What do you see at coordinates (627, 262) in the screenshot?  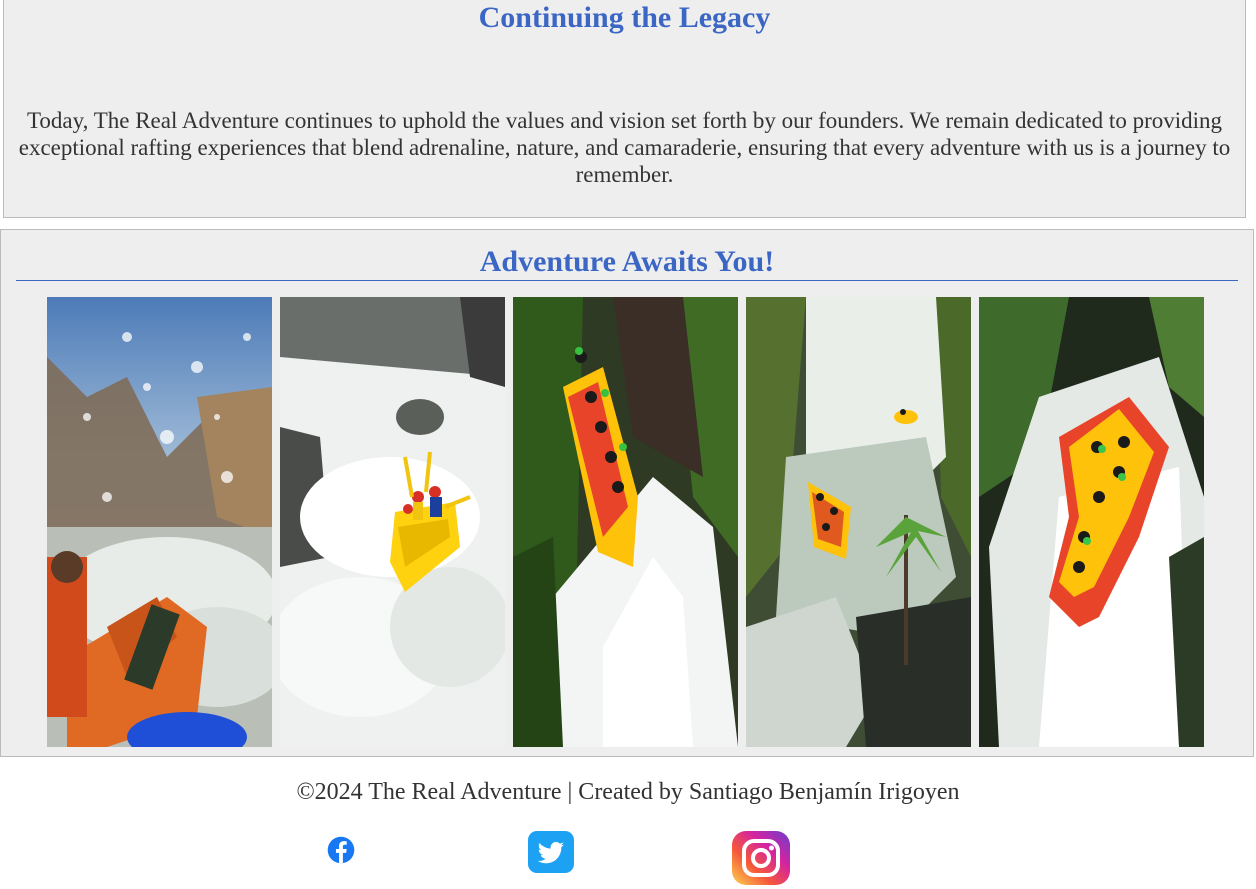 I see `gallery-title: Adventure Awaits You!` at bounding box center [627, 262].